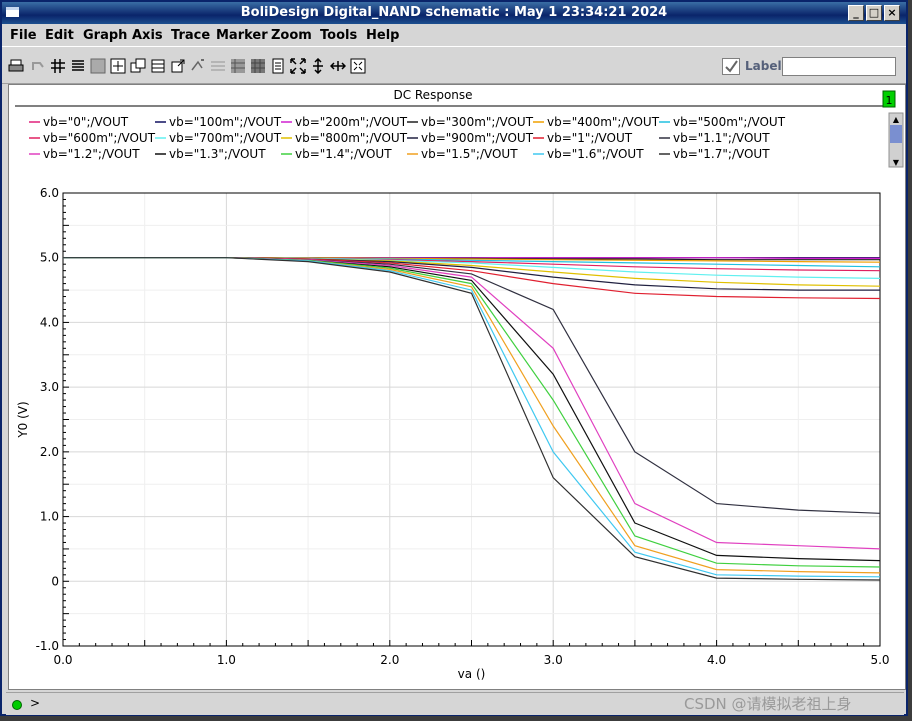 This screenshot has width=912, height=721. Describe the element at coordinates (278, 66) in the screenshot. I see `calc-icon` at that location.